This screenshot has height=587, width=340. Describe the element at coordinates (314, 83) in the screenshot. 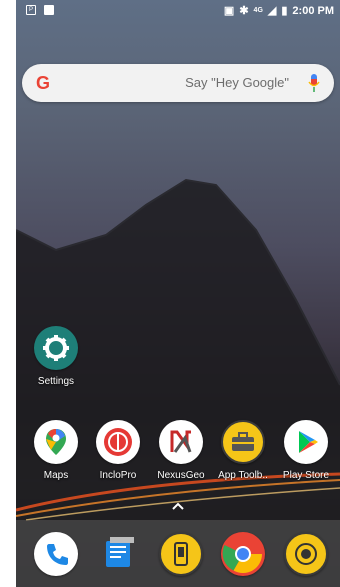

I see `mic-icon` at that location.